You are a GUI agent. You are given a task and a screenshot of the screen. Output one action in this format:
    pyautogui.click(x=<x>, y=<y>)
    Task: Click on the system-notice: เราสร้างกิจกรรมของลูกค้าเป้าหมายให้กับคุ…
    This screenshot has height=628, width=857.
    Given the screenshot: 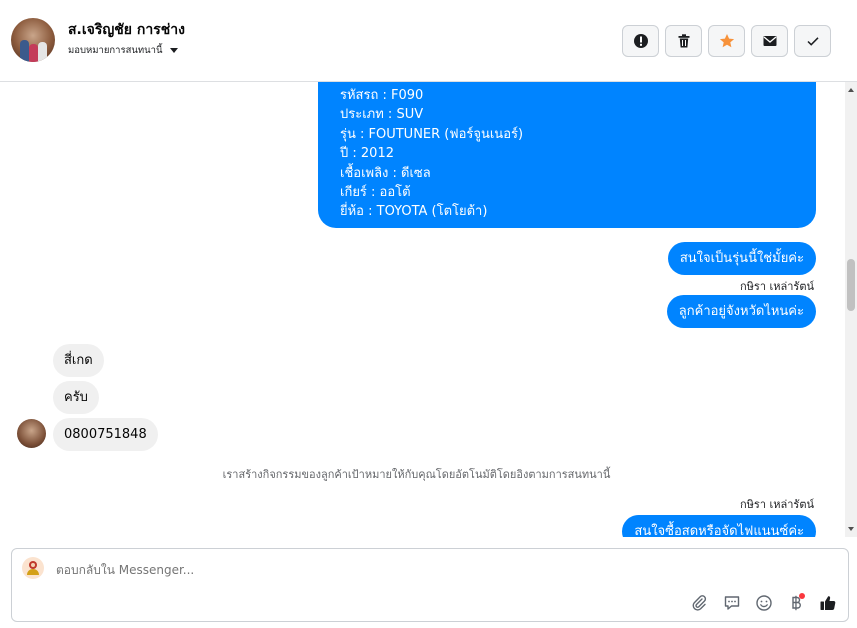 What is the action you would take?
    pyautogui.click(x=416, y=474)
    